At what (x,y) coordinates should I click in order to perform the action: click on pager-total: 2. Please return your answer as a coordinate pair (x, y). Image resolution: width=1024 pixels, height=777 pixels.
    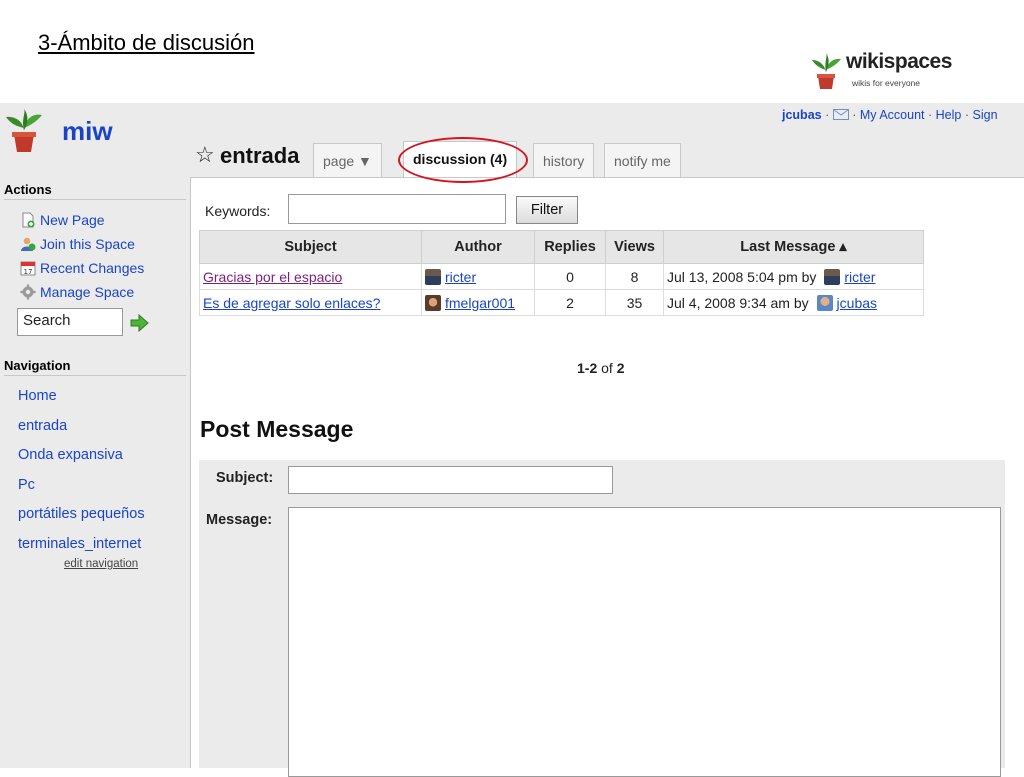
    Looking at the image, I should click on (620, 368).